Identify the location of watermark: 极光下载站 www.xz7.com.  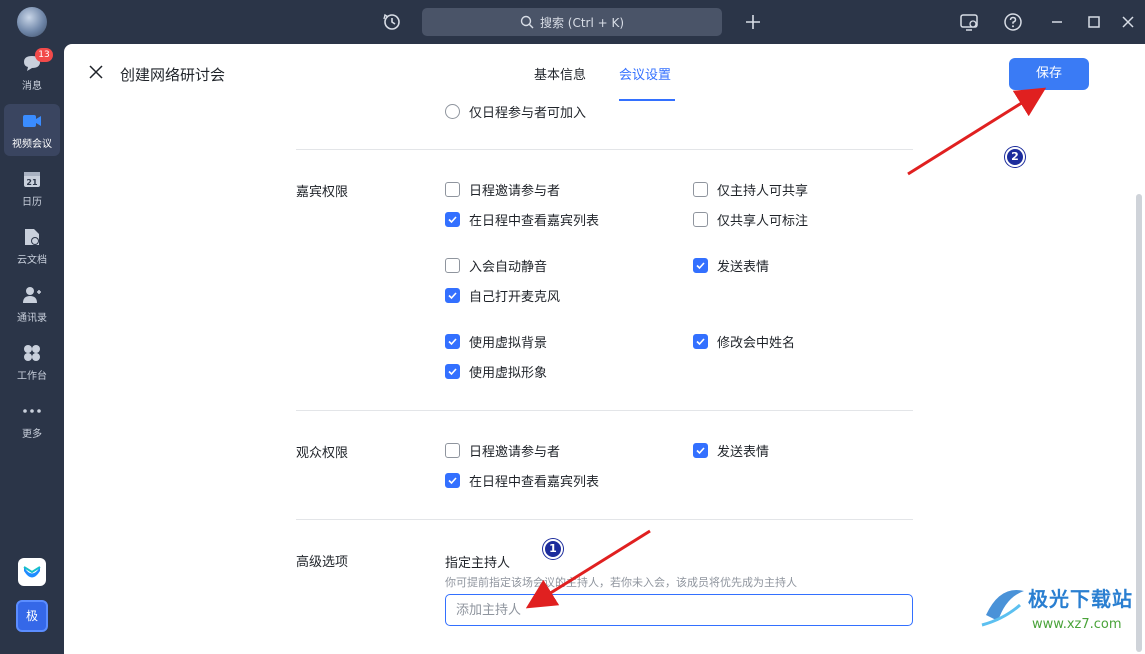
(1060, 613).